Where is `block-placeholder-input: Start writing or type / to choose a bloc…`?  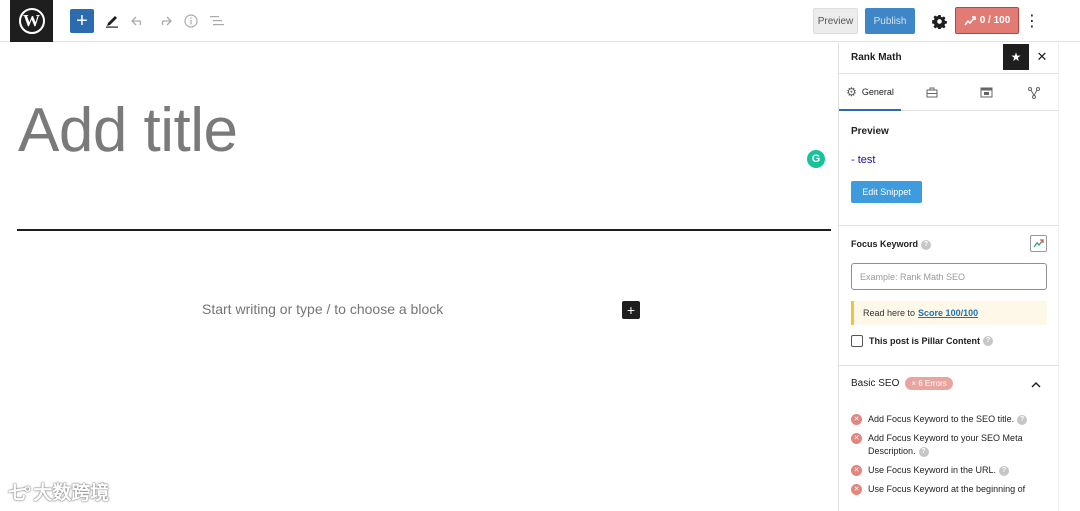
block-placeholder-input: Start writing or type / to choose a bloc… is located at coordinates (322, 309).